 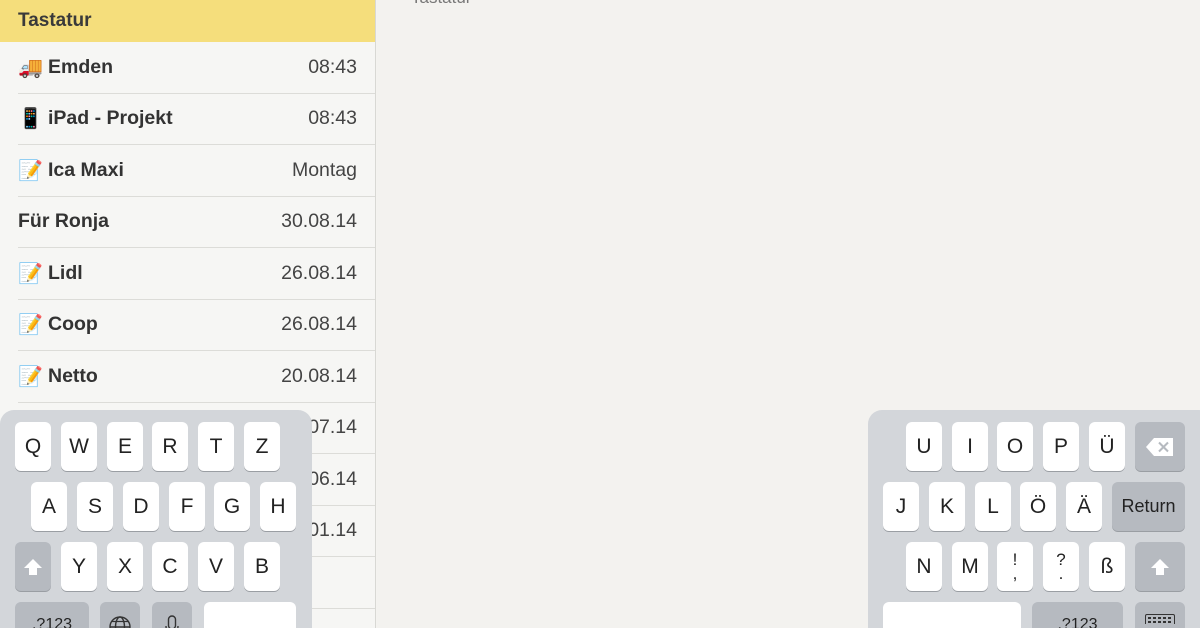 What do you see at coordinates (1107, 446) in the screenshot?
I see `key: Ü` at bounding box center [1107, 446].